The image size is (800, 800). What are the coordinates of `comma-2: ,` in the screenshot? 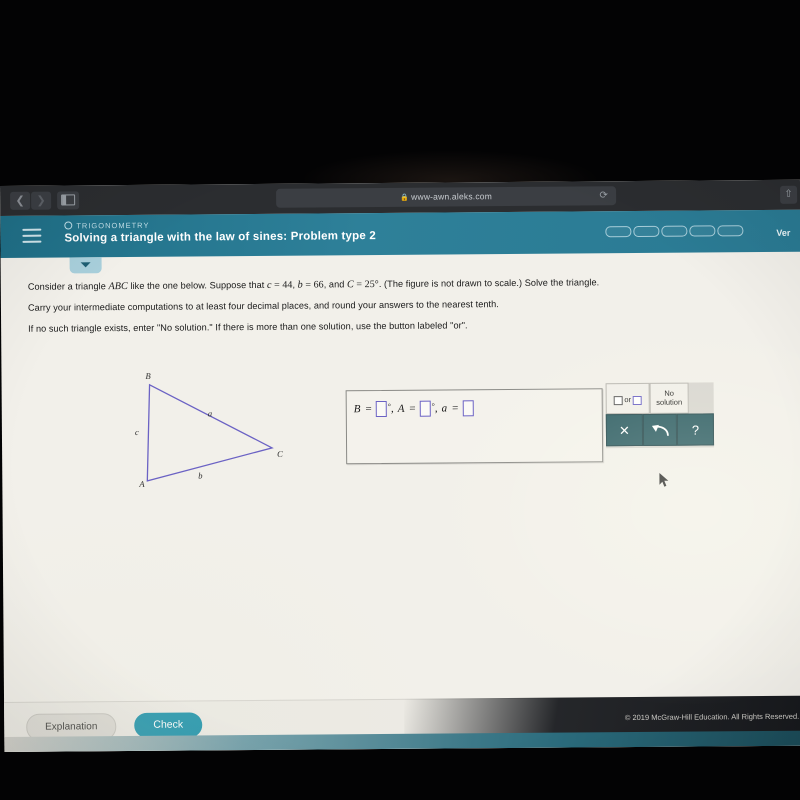 It's located at (436, 408).